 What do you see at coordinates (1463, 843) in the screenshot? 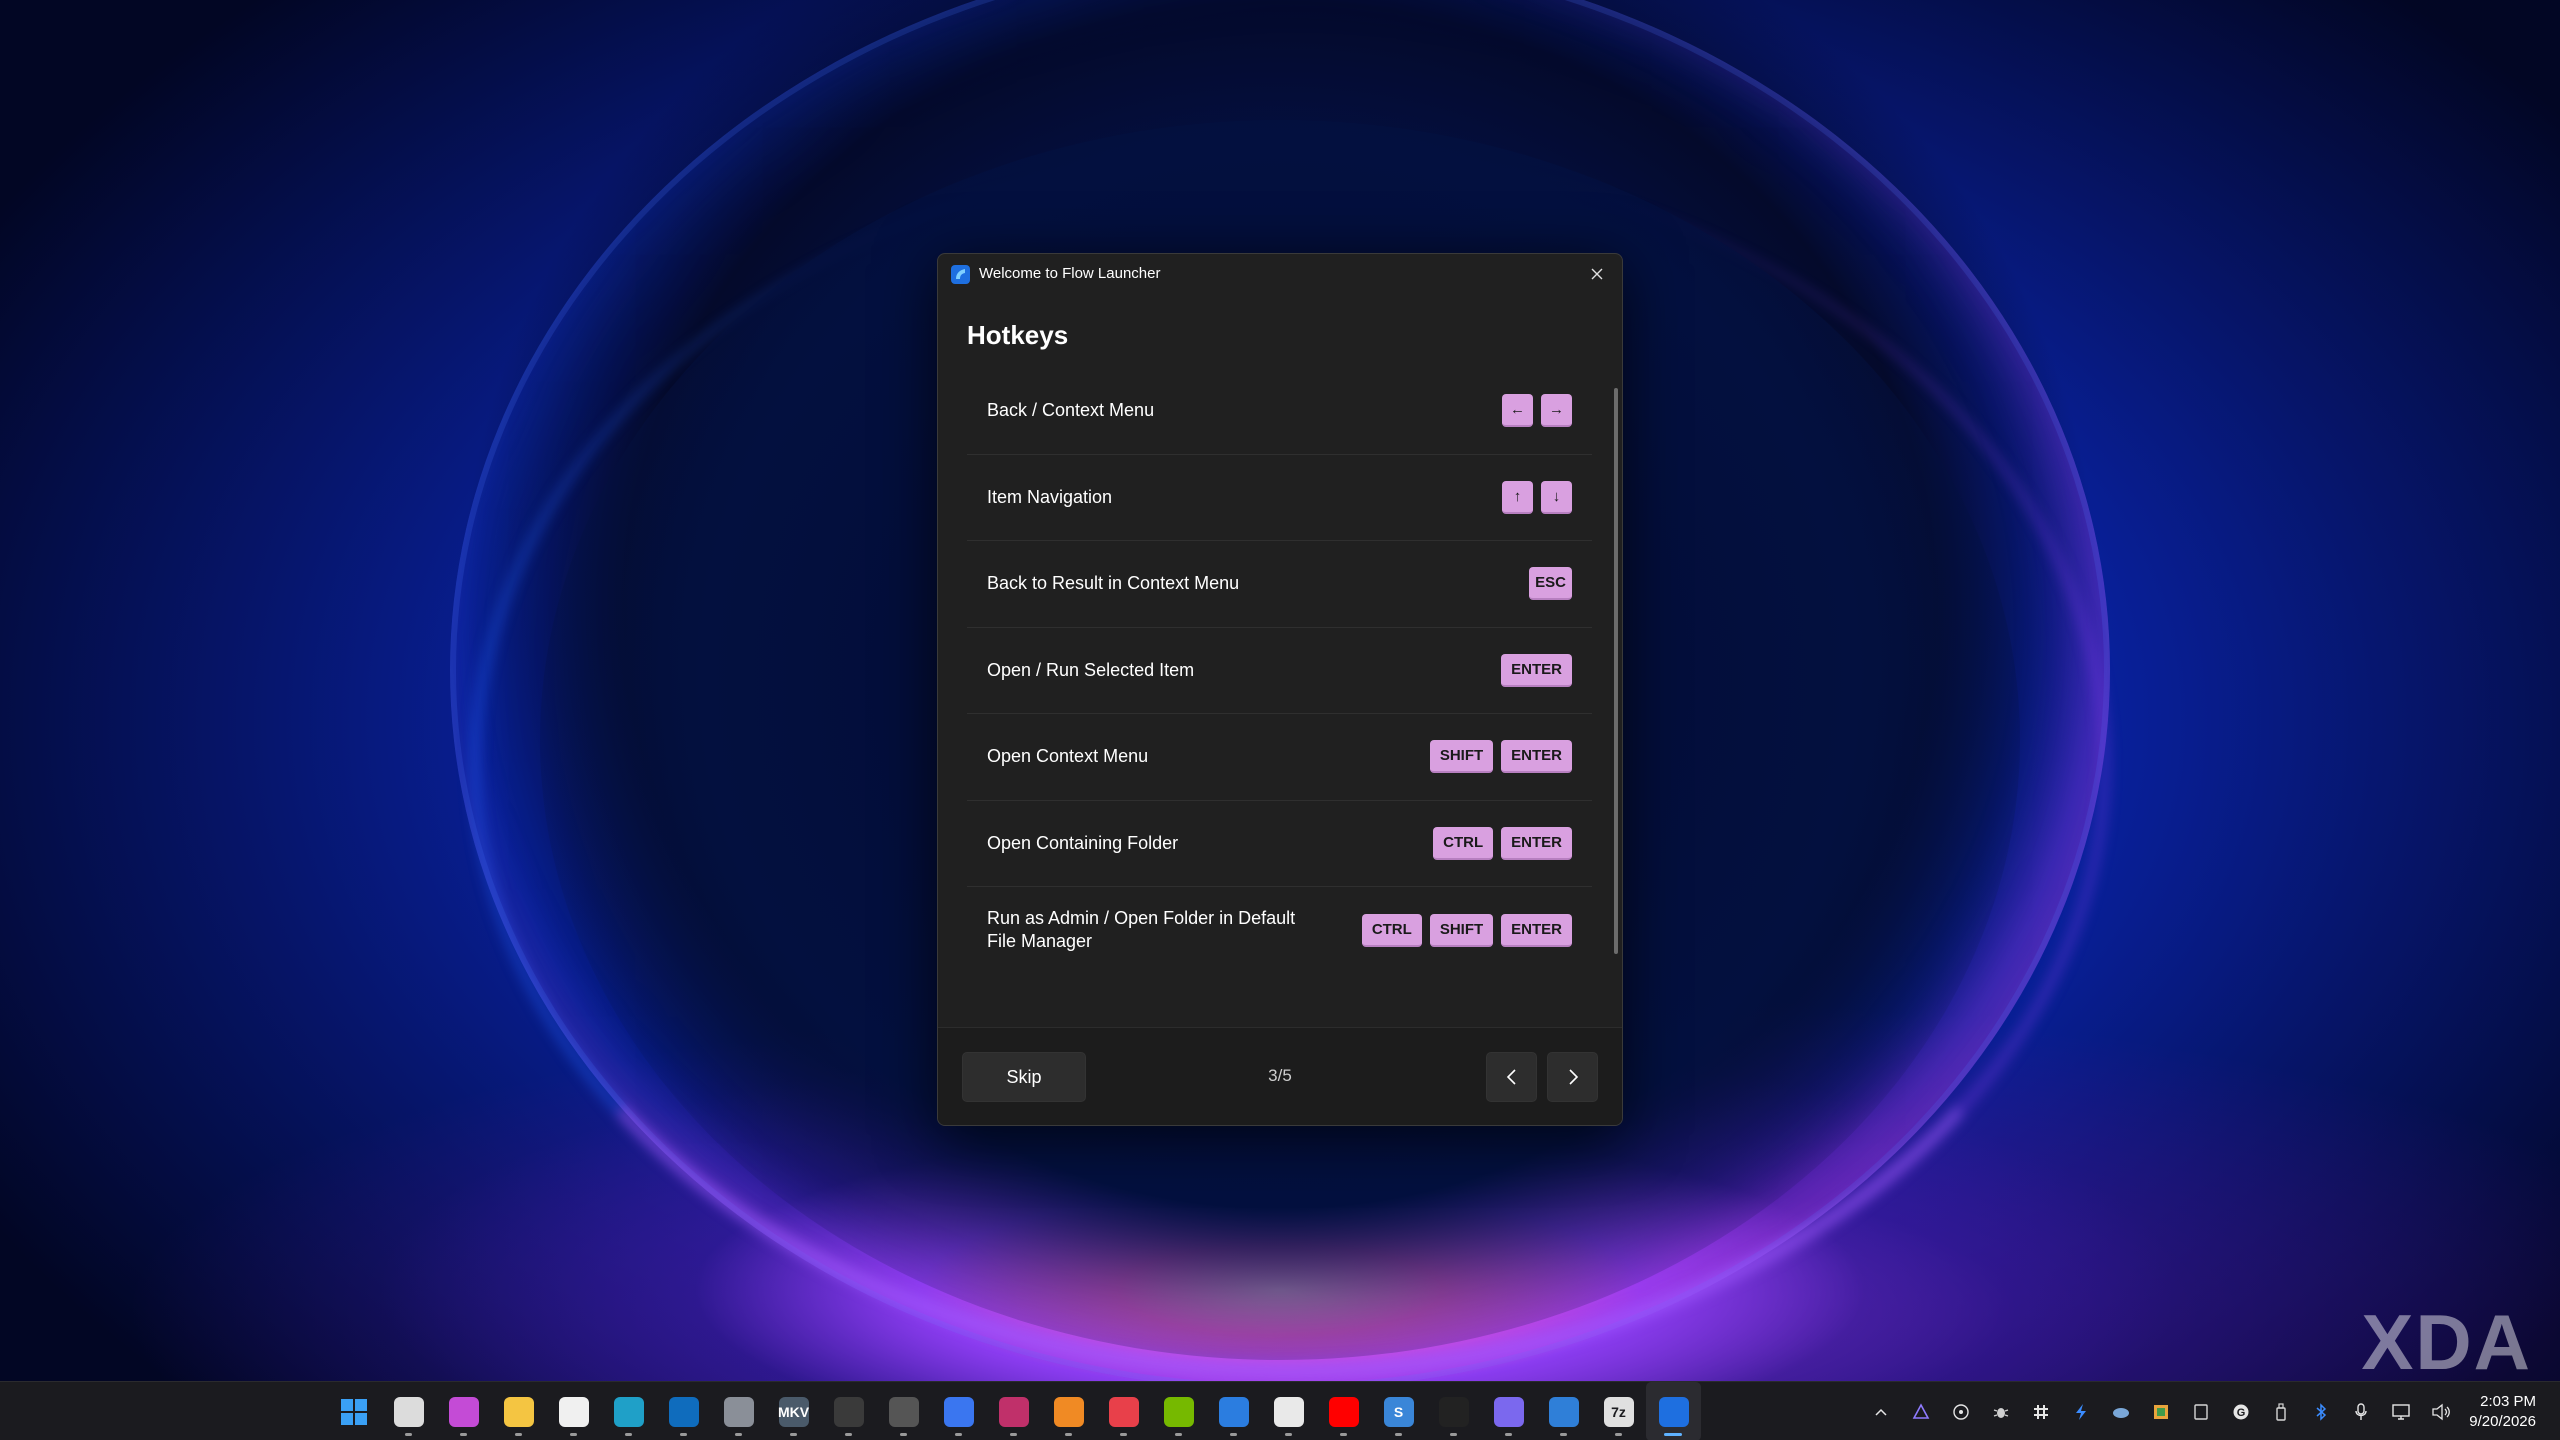
I see `keycap: CTRL` at bounding box center [1463, 843].